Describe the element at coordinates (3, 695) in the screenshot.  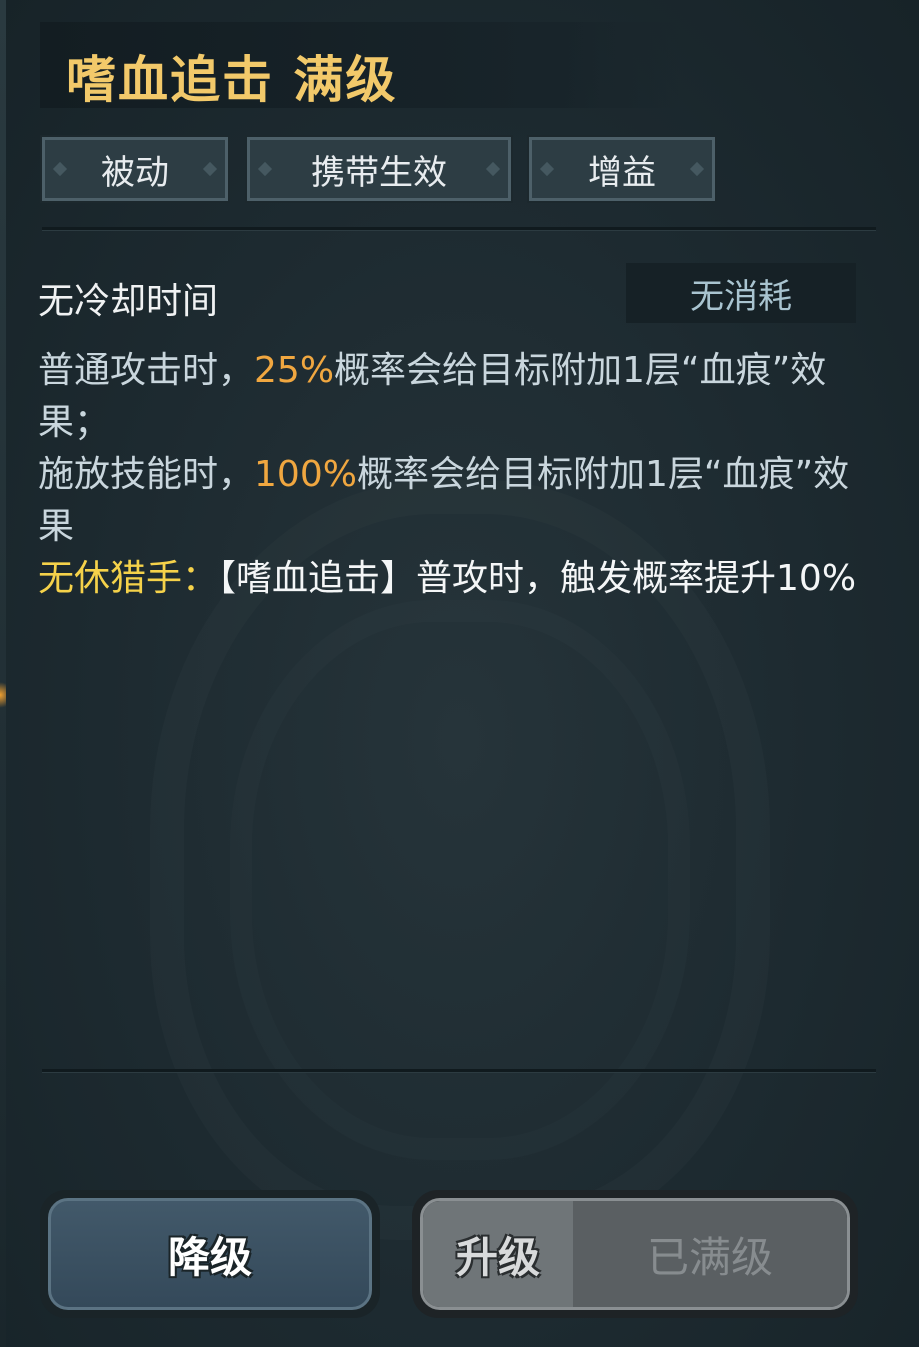
I see `edge-glow` at that location.